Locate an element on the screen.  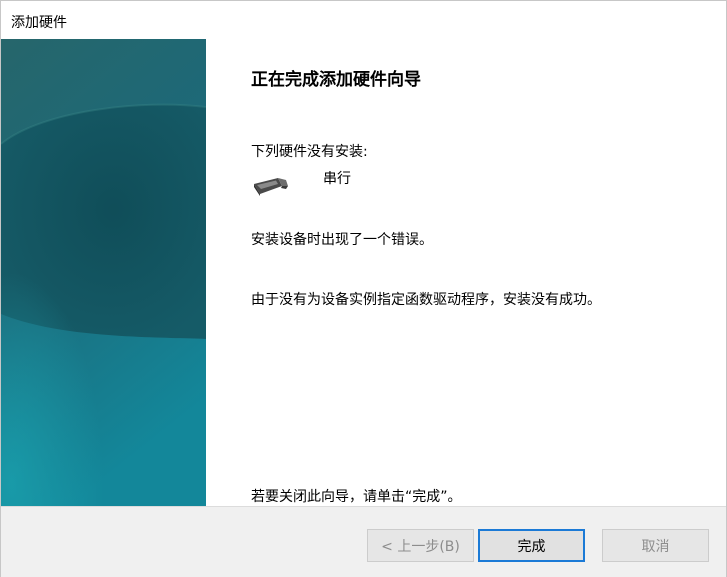
not-installed-label: 下列硬件没有安装: is located at coordinates (309, 152).